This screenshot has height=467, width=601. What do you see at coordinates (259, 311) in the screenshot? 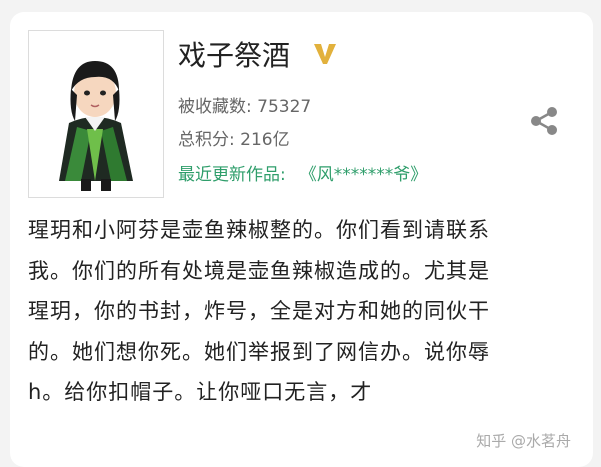
I see `post-body-line: 瑆玥，你的书封，炸号，全是对方和她的同伙干` at bounding box center [259, 311].